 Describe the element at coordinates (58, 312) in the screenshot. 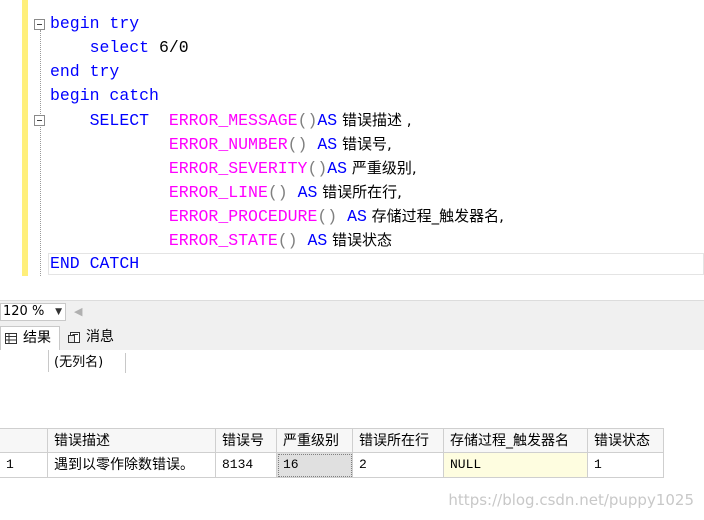

I see `chevron-down-icon: ▼` at that location.